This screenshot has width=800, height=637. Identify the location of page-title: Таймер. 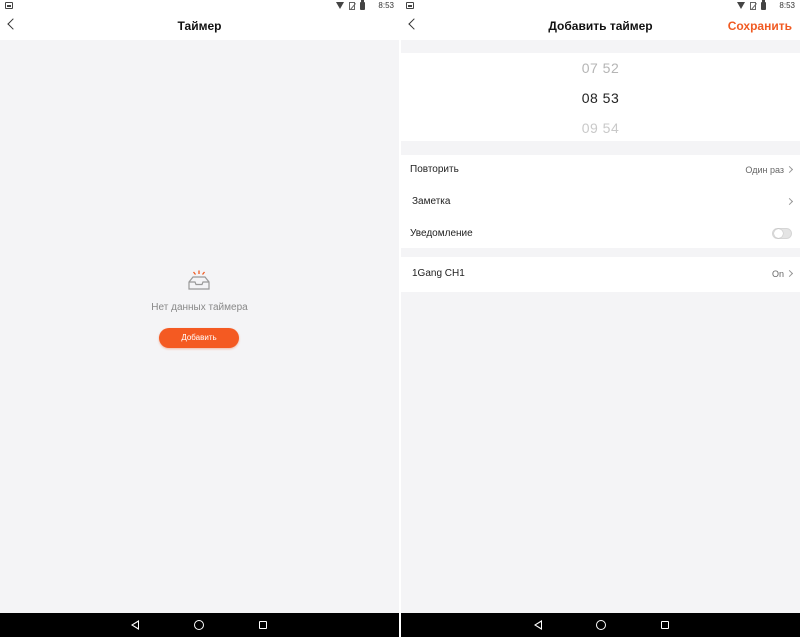
(199, 26).